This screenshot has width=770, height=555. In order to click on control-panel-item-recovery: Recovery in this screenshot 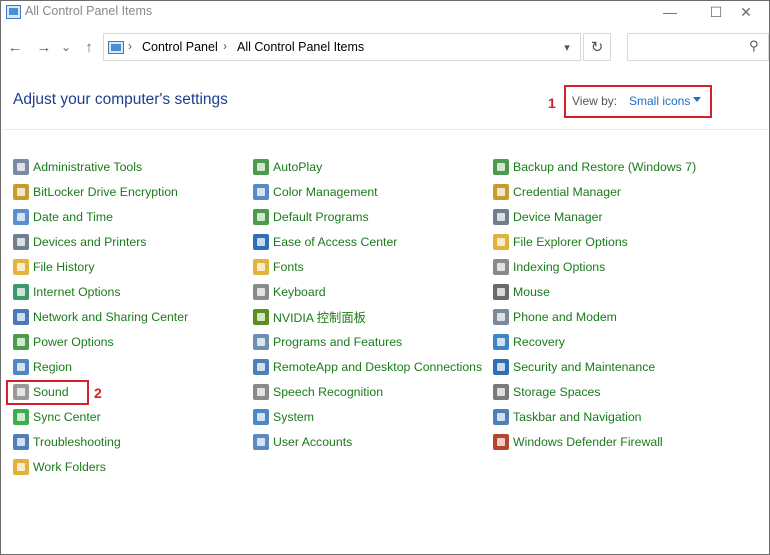, I will do `click(529, 342)`.